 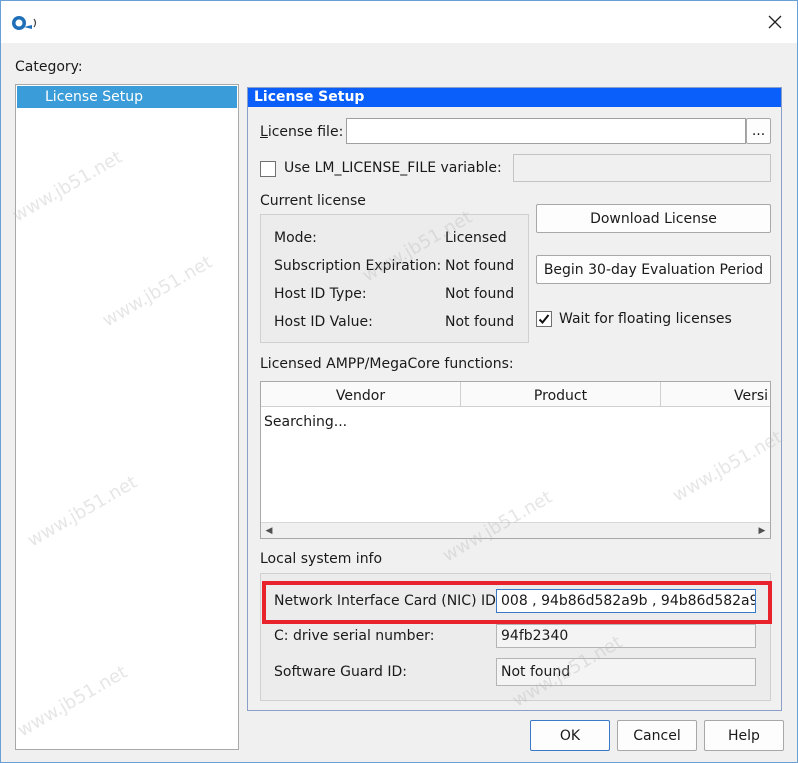 What do you see at coordinates (269, 531) in the screenshot?
I see `scroll-left-icon: ◀` at bounding box center [269, 531].